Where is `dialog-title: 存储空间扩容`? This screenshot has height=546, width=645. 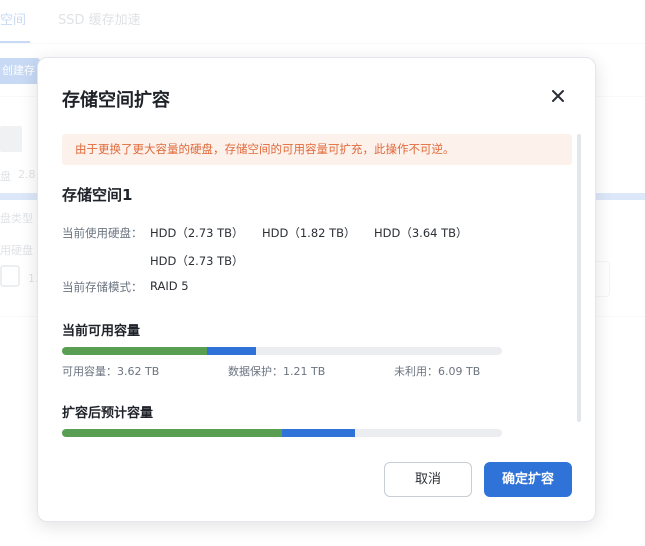
dialog-title: 存储空间扩容 is located at coordinates (116, 100).